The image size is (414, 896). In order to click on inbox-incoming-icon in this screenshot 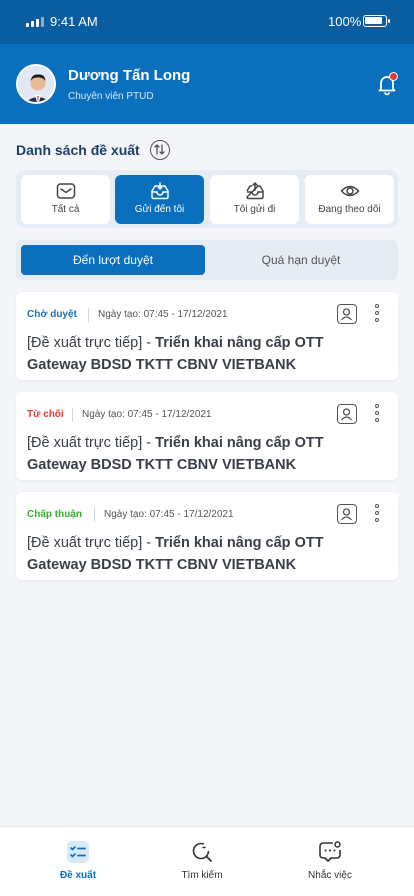, I will do `click(159, 191)`.